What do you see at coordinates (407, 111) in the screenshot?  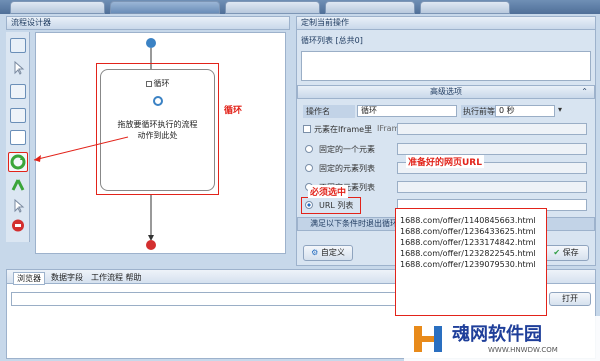 I see `op-name-input: 循环` at bounding box center [407, 111].